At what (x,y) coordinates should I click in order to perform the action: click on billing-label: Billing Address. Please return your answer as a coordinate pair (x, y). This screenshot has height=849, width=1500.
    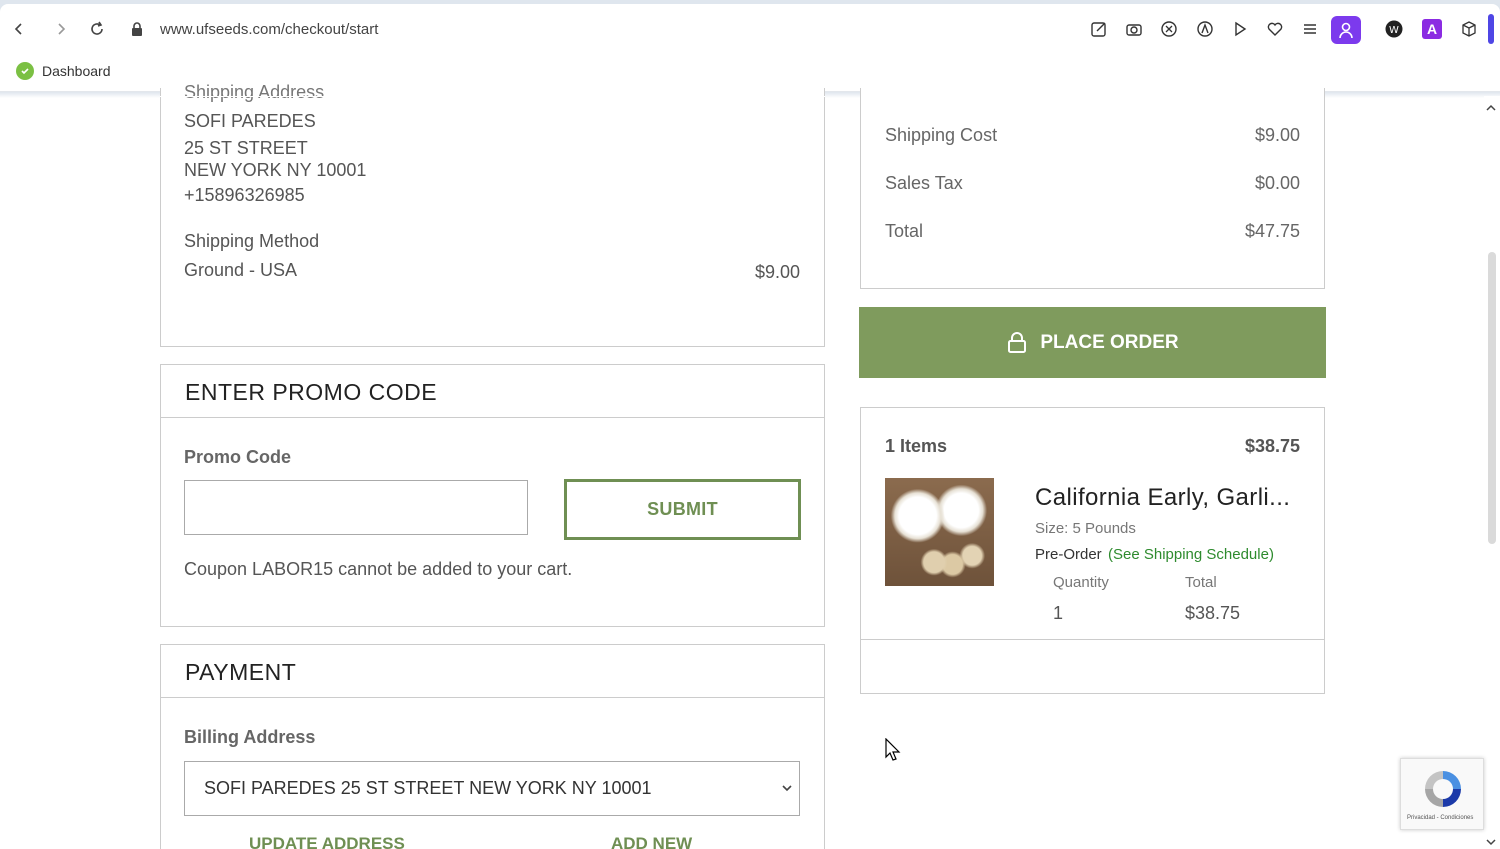
    Looking at the image, I should click on (250, 737).